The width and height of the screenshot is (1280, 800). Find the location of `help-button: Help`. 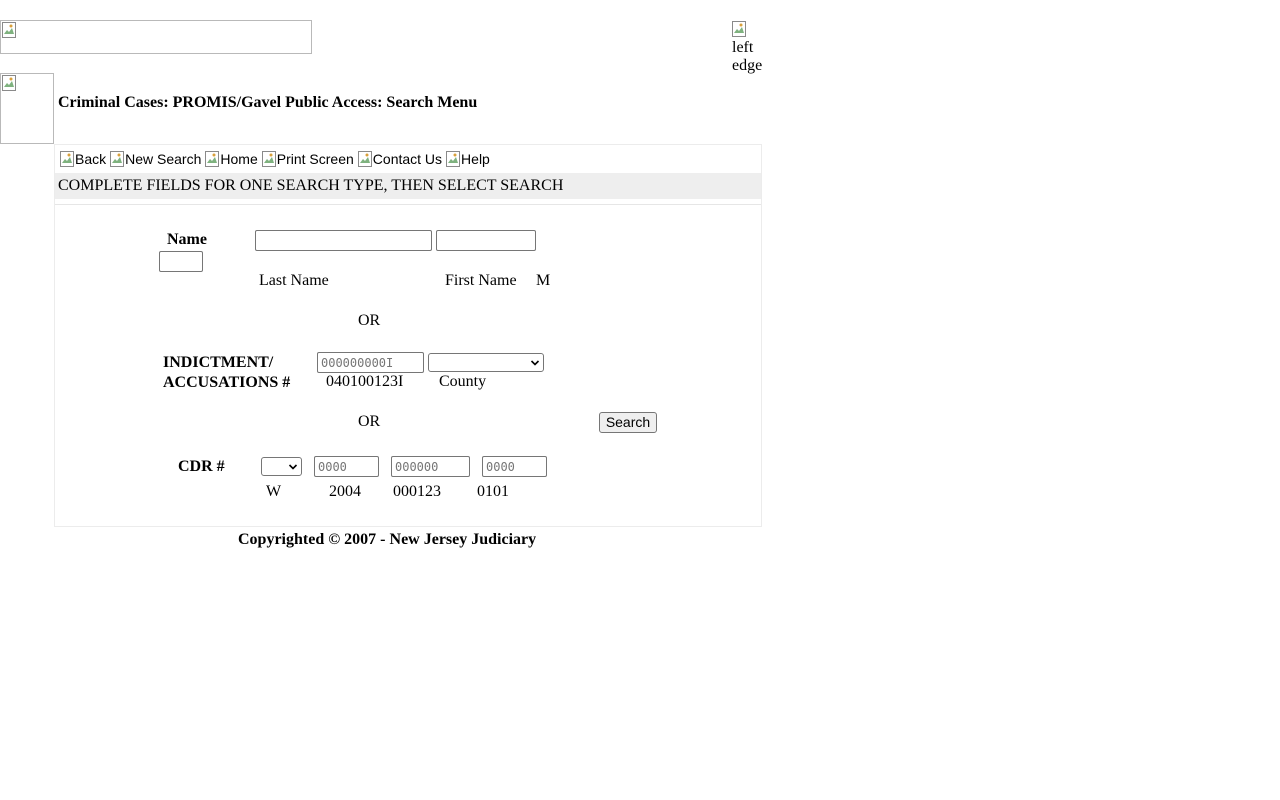

help-button: Help is located at coordinates (468, 159).